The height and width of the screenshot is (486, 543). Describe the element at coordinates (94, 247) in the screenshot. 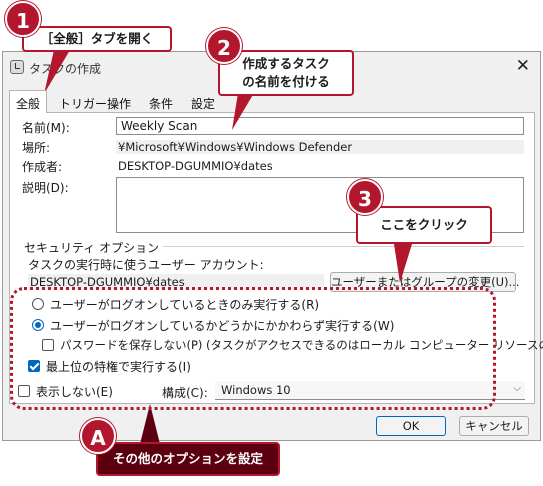

I see `security-group-label: セキュリティ オプション` at that location.